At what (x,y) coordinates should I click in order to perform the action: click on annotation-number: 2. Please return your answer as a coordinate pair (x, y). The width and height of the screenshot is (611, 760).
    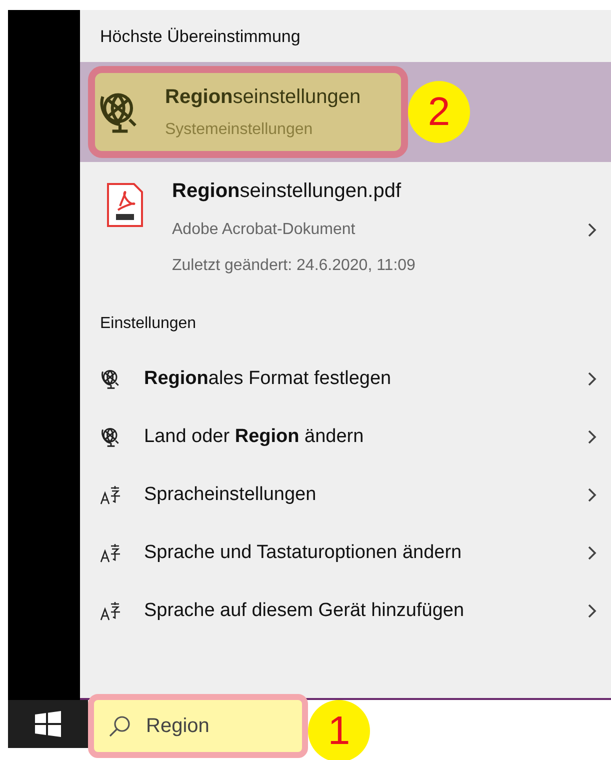
    Looking at the image, I should click on (439, 111).